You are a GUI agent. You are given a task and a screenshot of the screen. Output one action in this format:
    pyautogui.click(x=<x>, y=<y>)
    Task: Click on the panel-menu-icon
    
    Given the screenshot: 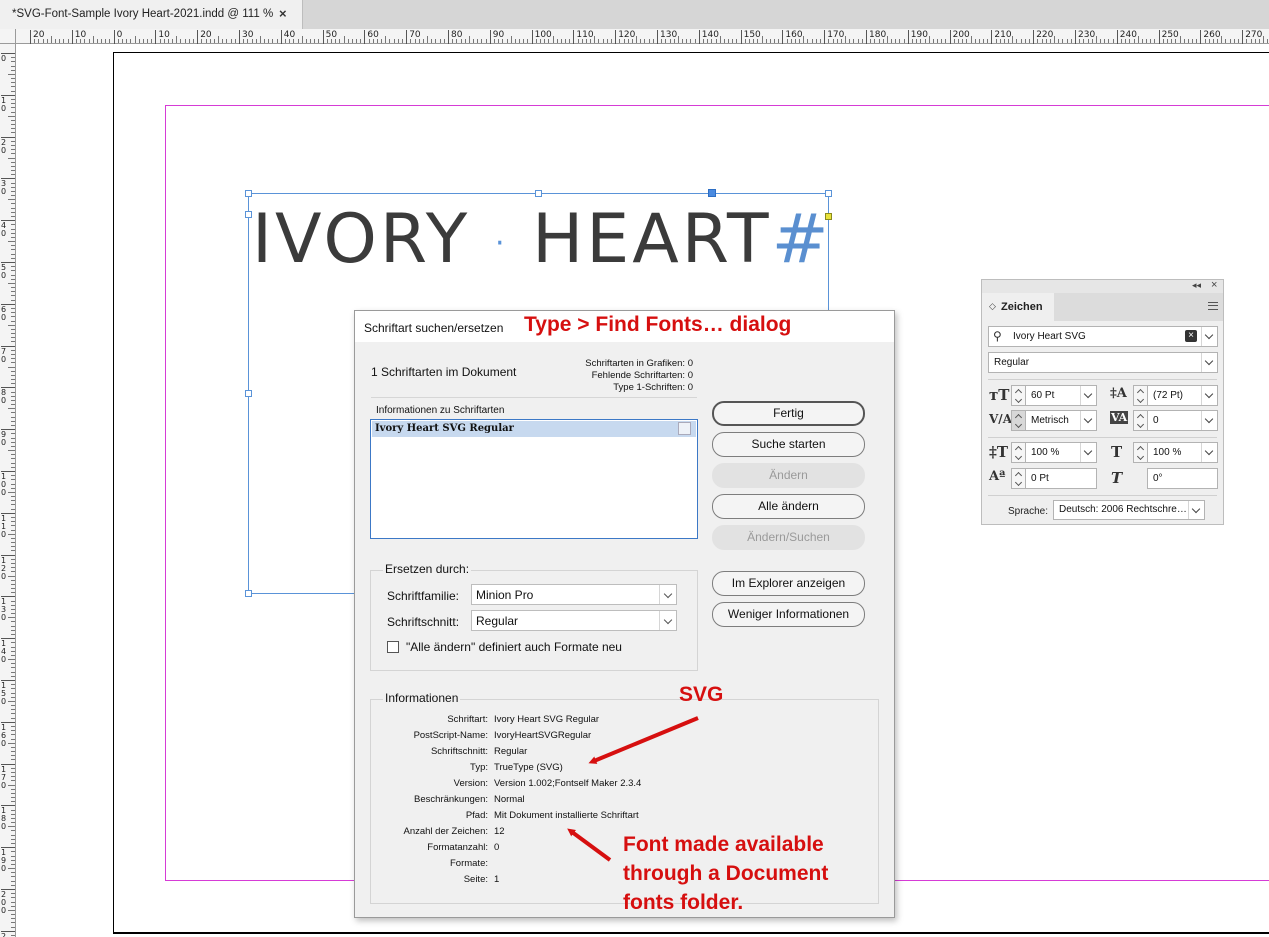 What is the action you would take?
    pyautogui.click(x=1213, y=306)
    